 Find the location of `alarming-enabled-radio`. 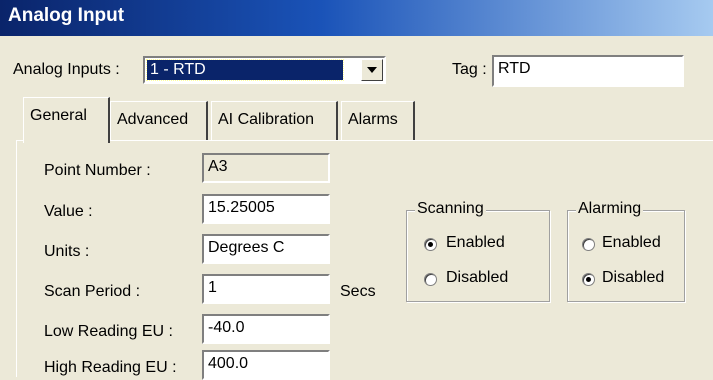

alarming-enabled-radio is located at coordinates (588, 244).